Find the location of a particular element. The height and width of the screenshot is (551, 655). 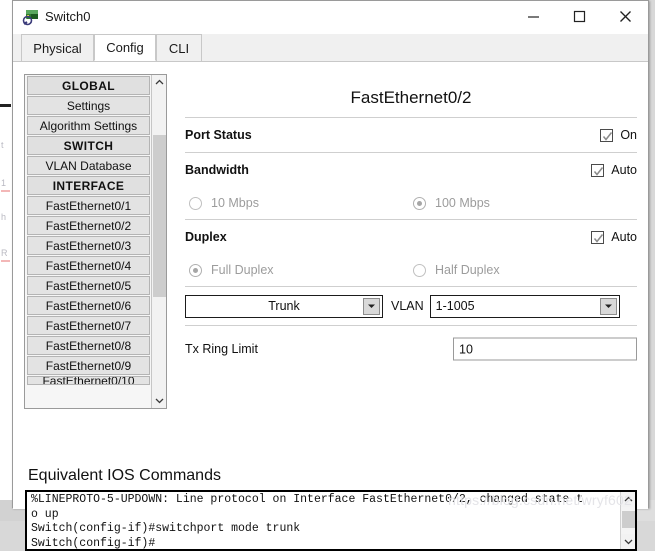

duplex-label: Duplex is located at coordinates (206, 237).